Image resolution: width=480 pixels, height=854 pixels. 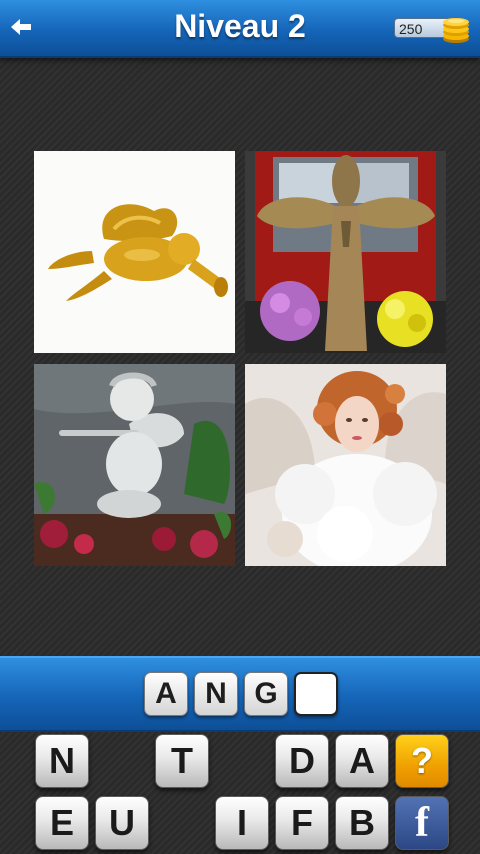 What do you see at coordinates (345, 252) in the screenshot?
I see `straw-angel-statue-image` at bounding box center [345, 252].